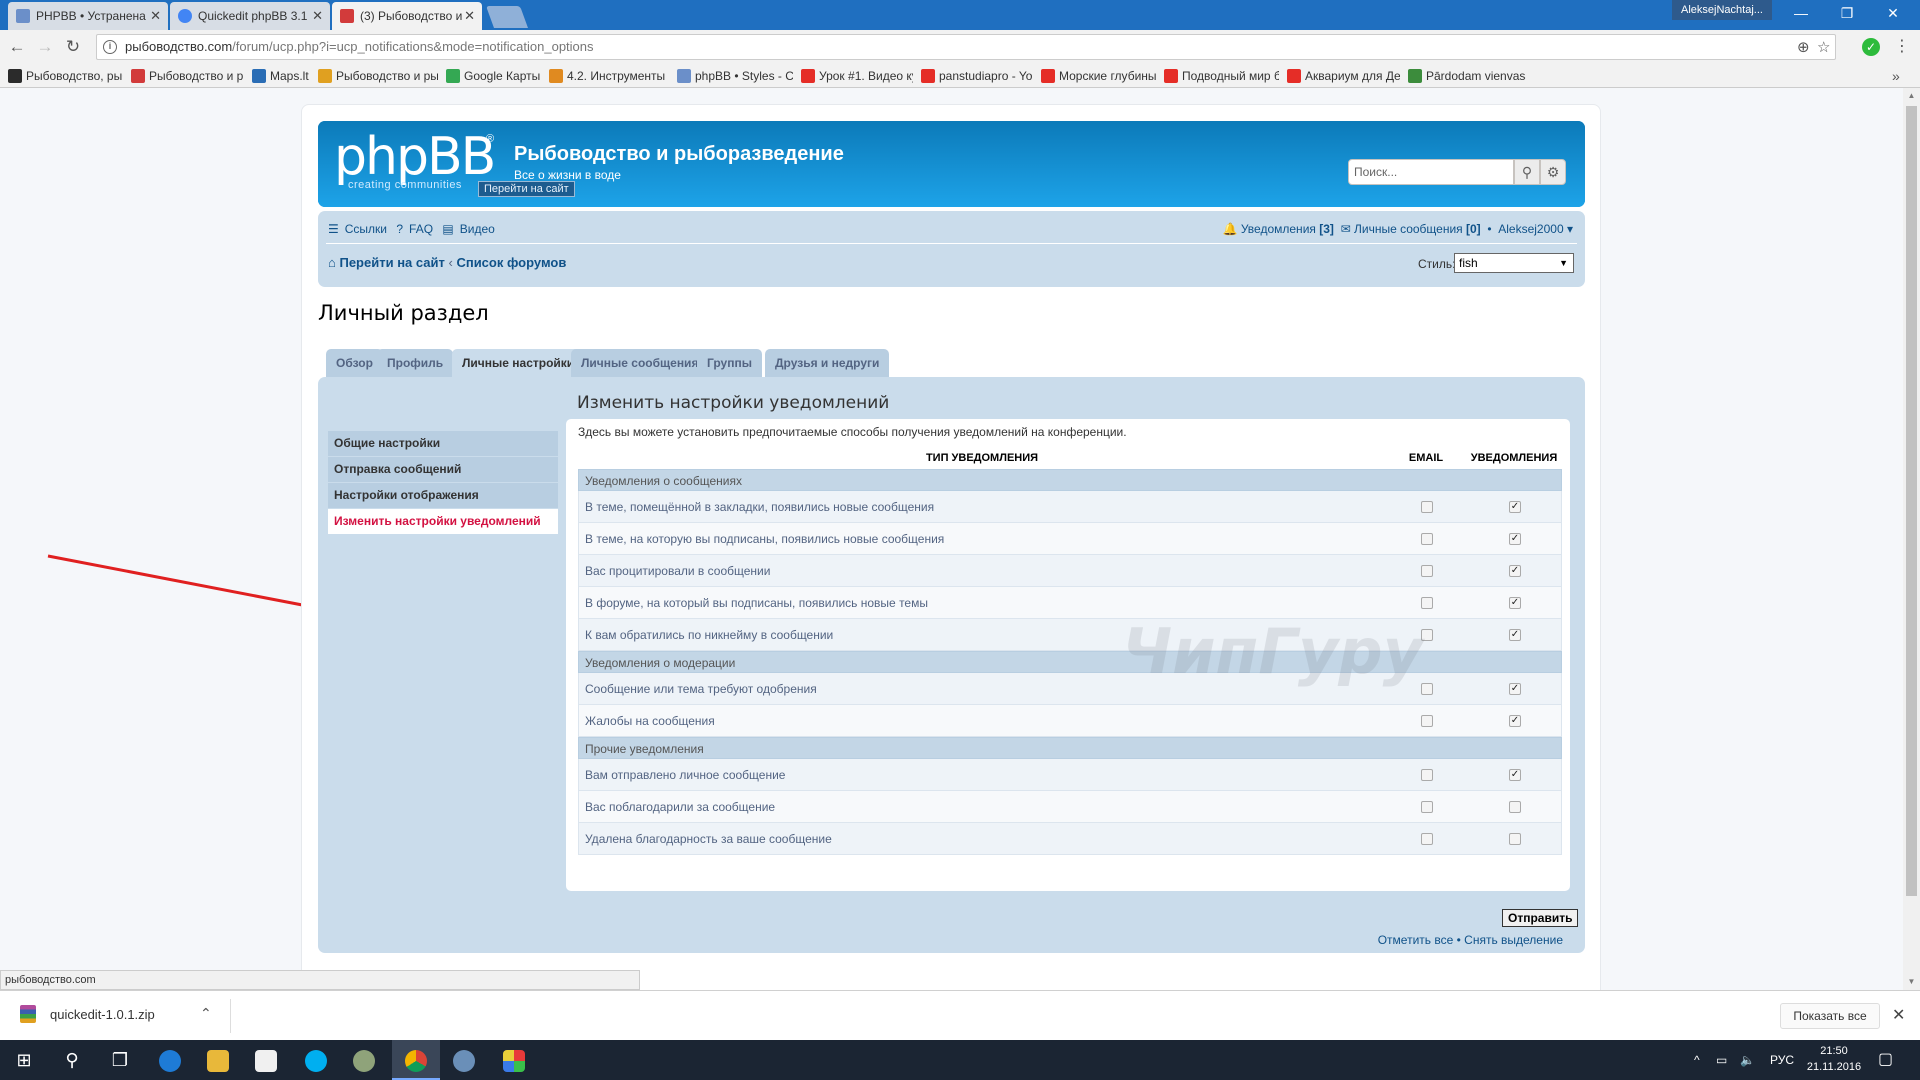 The width and height of the screenshot is (1920, 1080). I want to click on bookmark-item: Pārdodam vienvasara, so click(1467, 76).